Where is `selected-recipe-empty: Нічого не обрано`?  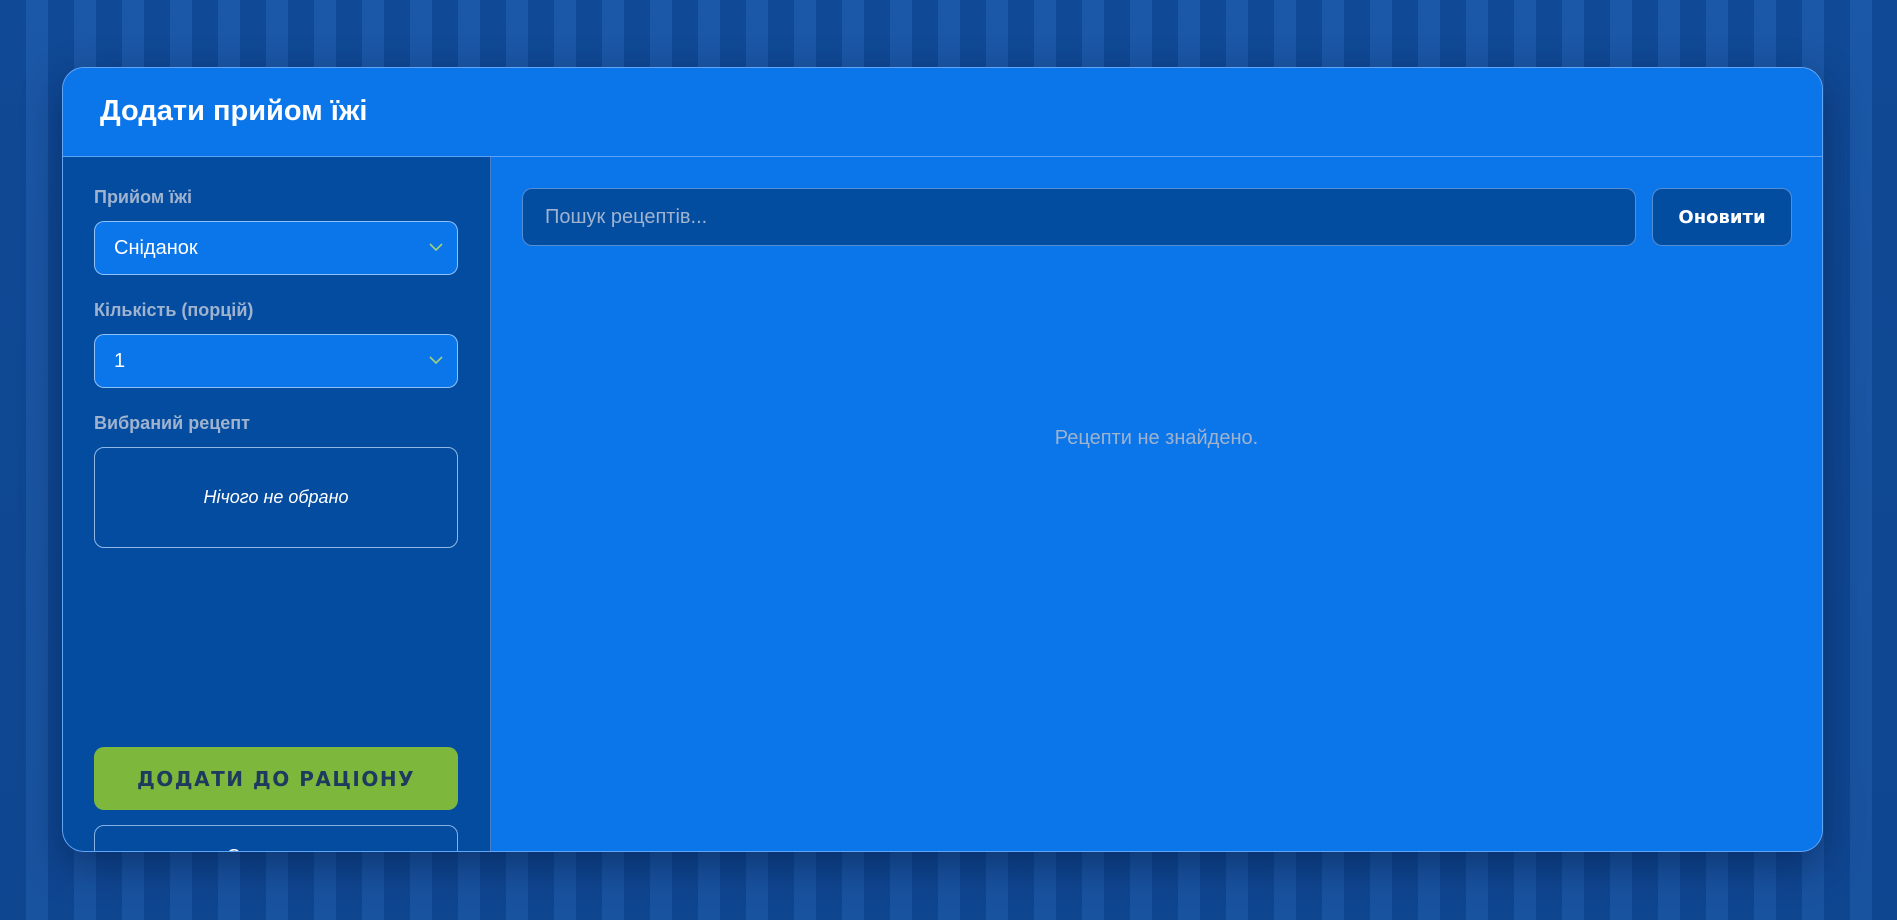
selected-recipe-empty: Нічого не обрано is located at coordinates (276, 497).